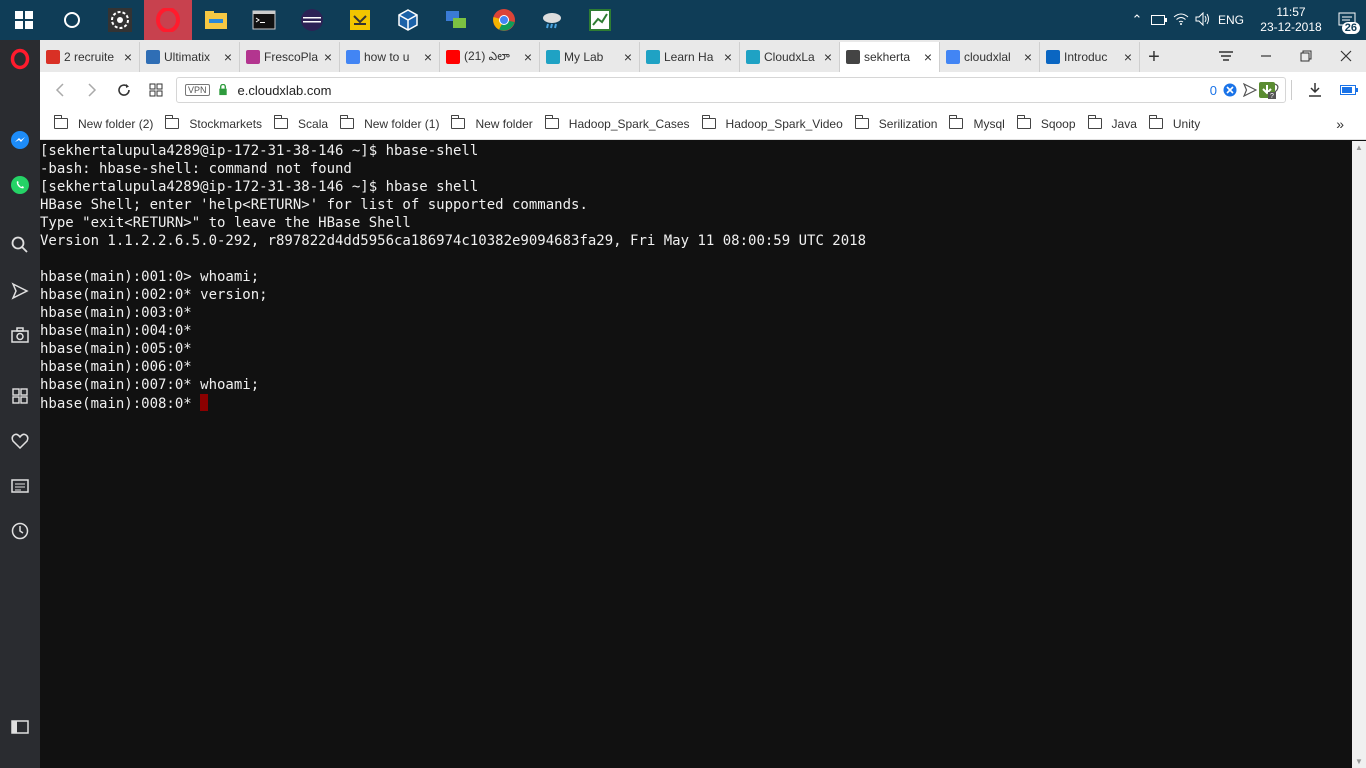 The height and width of the screenshot is (768, 1366). I want to click on whatsapp-button, so click(20, 185).